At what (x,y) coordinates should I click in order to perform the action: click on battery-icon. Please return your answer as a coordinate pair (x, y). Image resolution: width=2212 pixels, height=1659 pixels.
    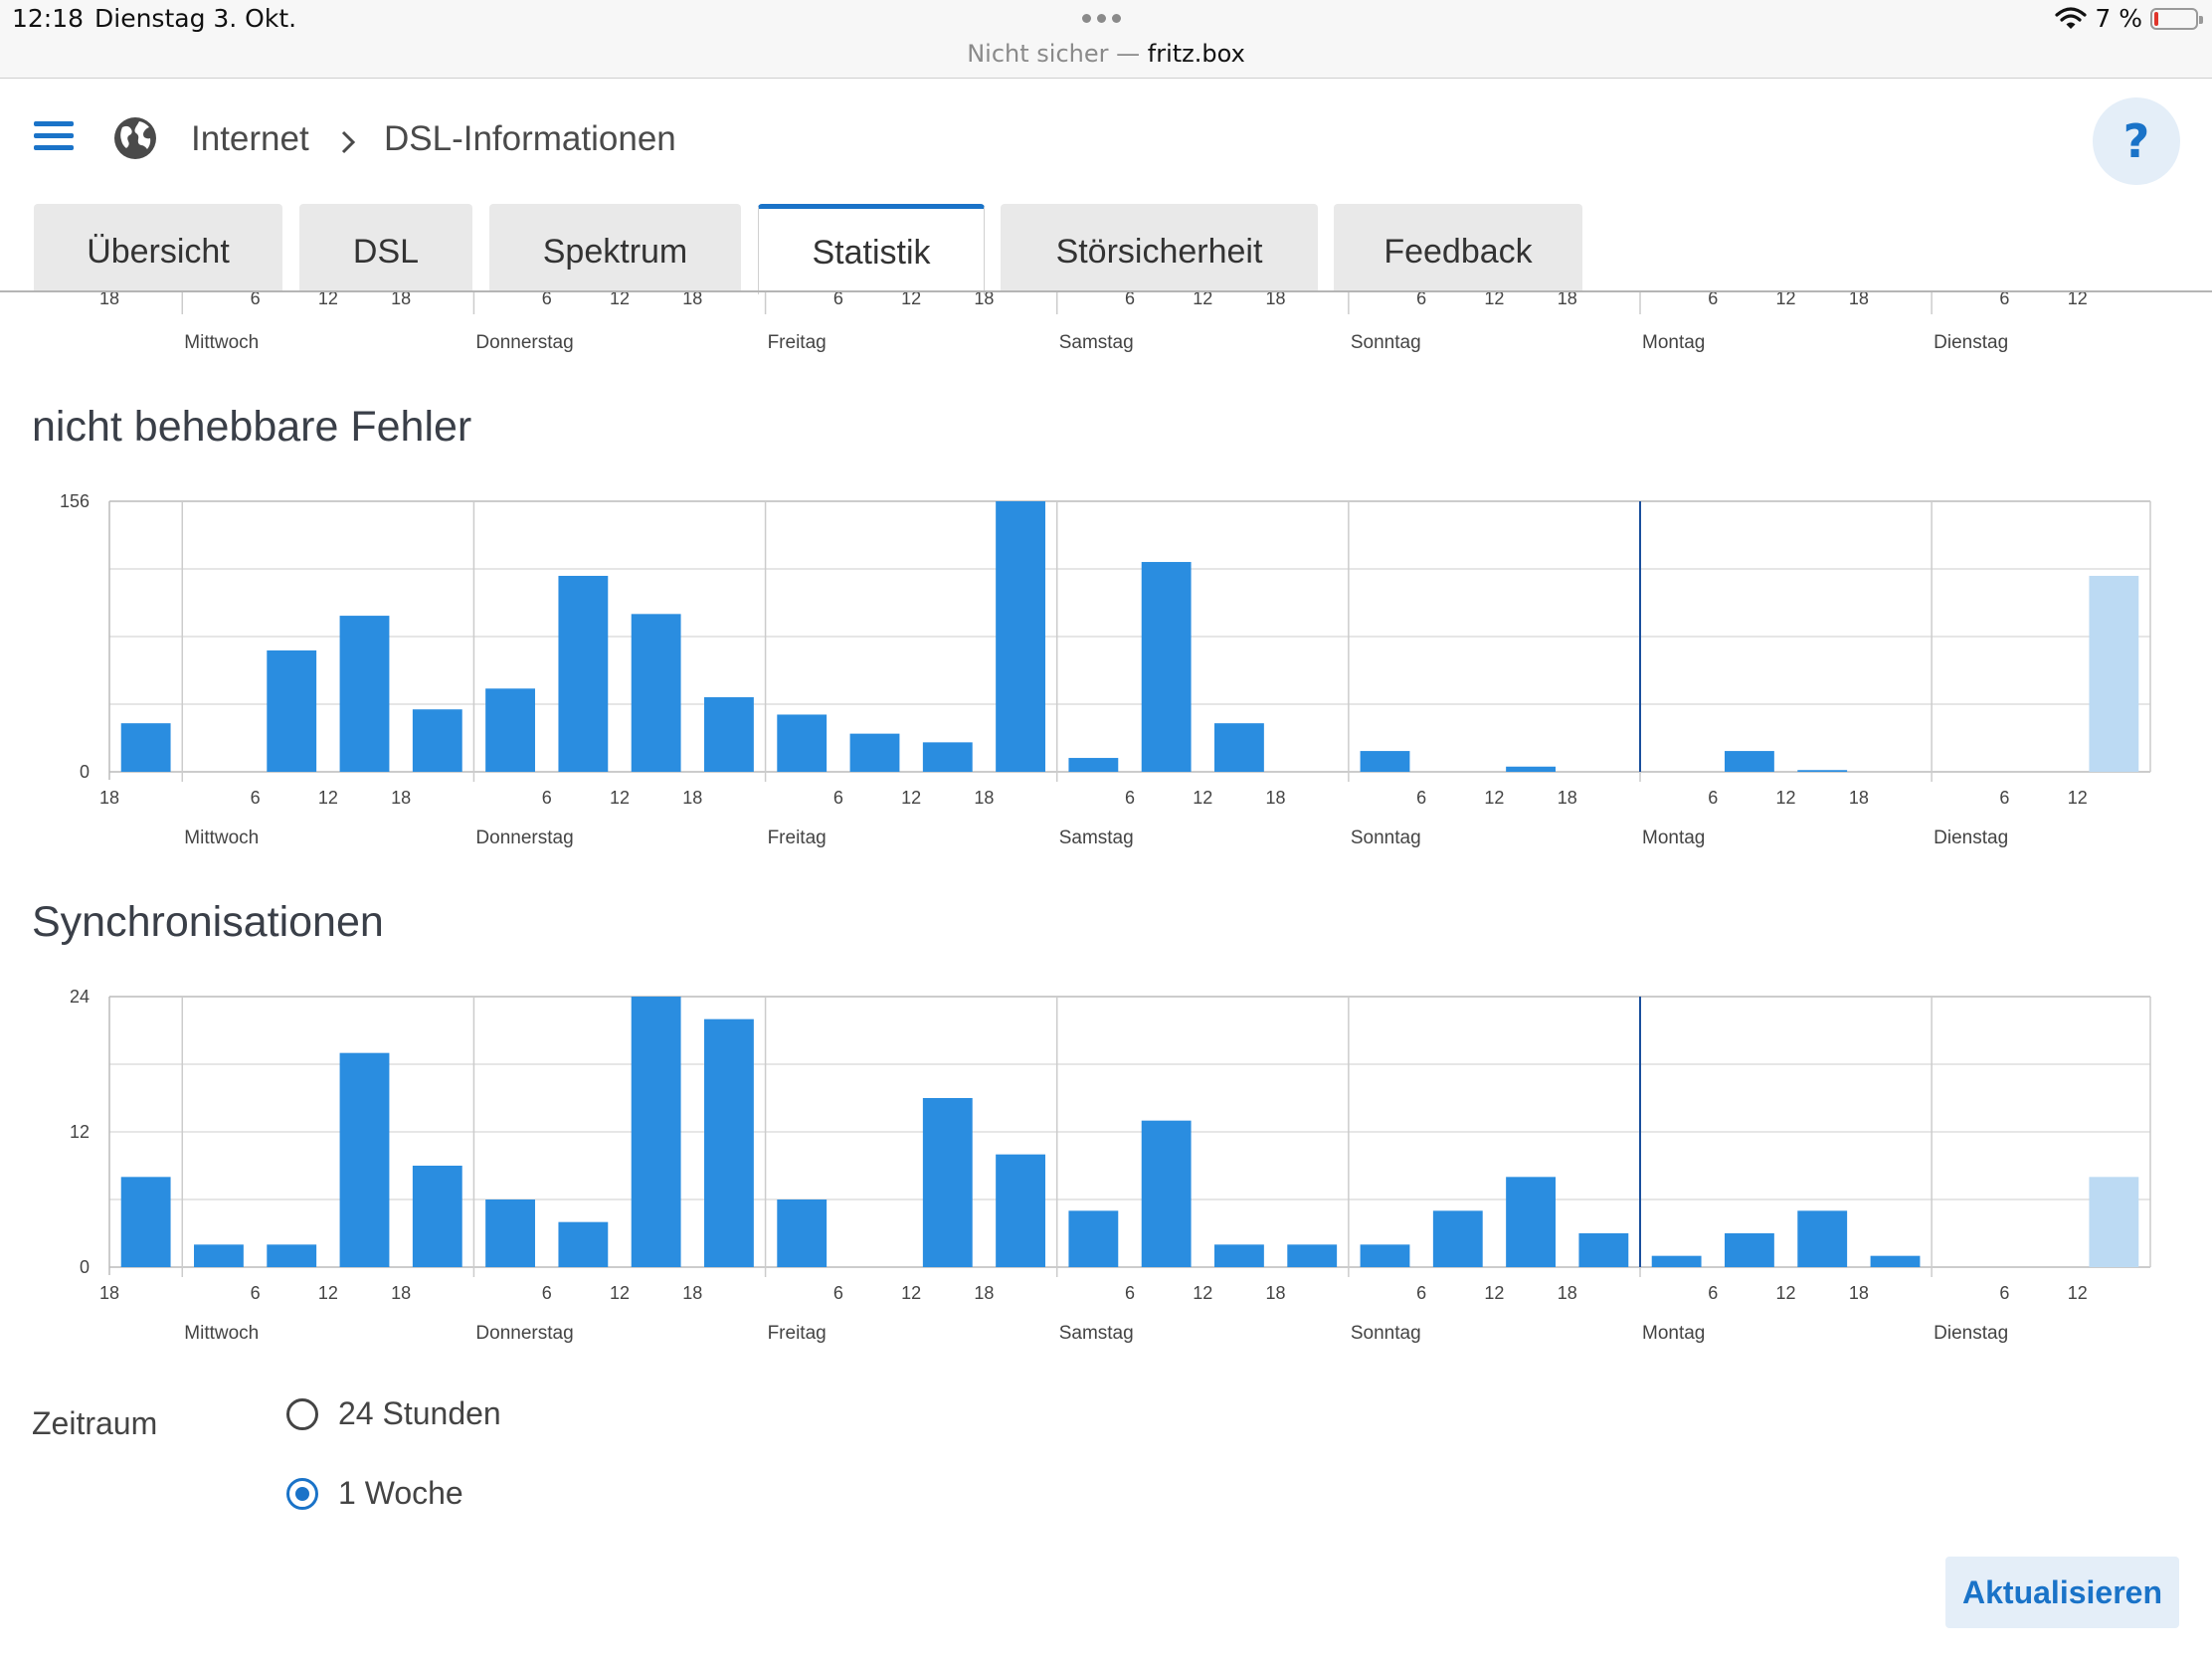
    Looking at the image, I should click on (2176, 18).